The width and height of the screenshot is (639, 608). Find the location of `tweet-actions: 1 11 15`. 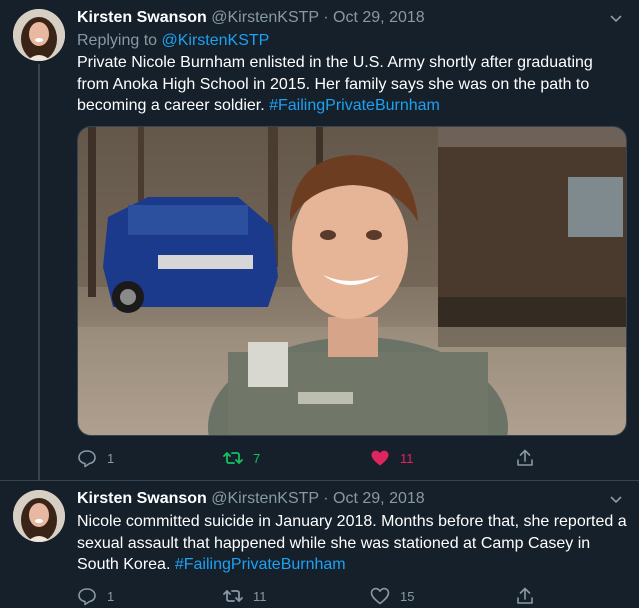

tweet-actions: 1 11 15 is located at coordinates (312, 596).